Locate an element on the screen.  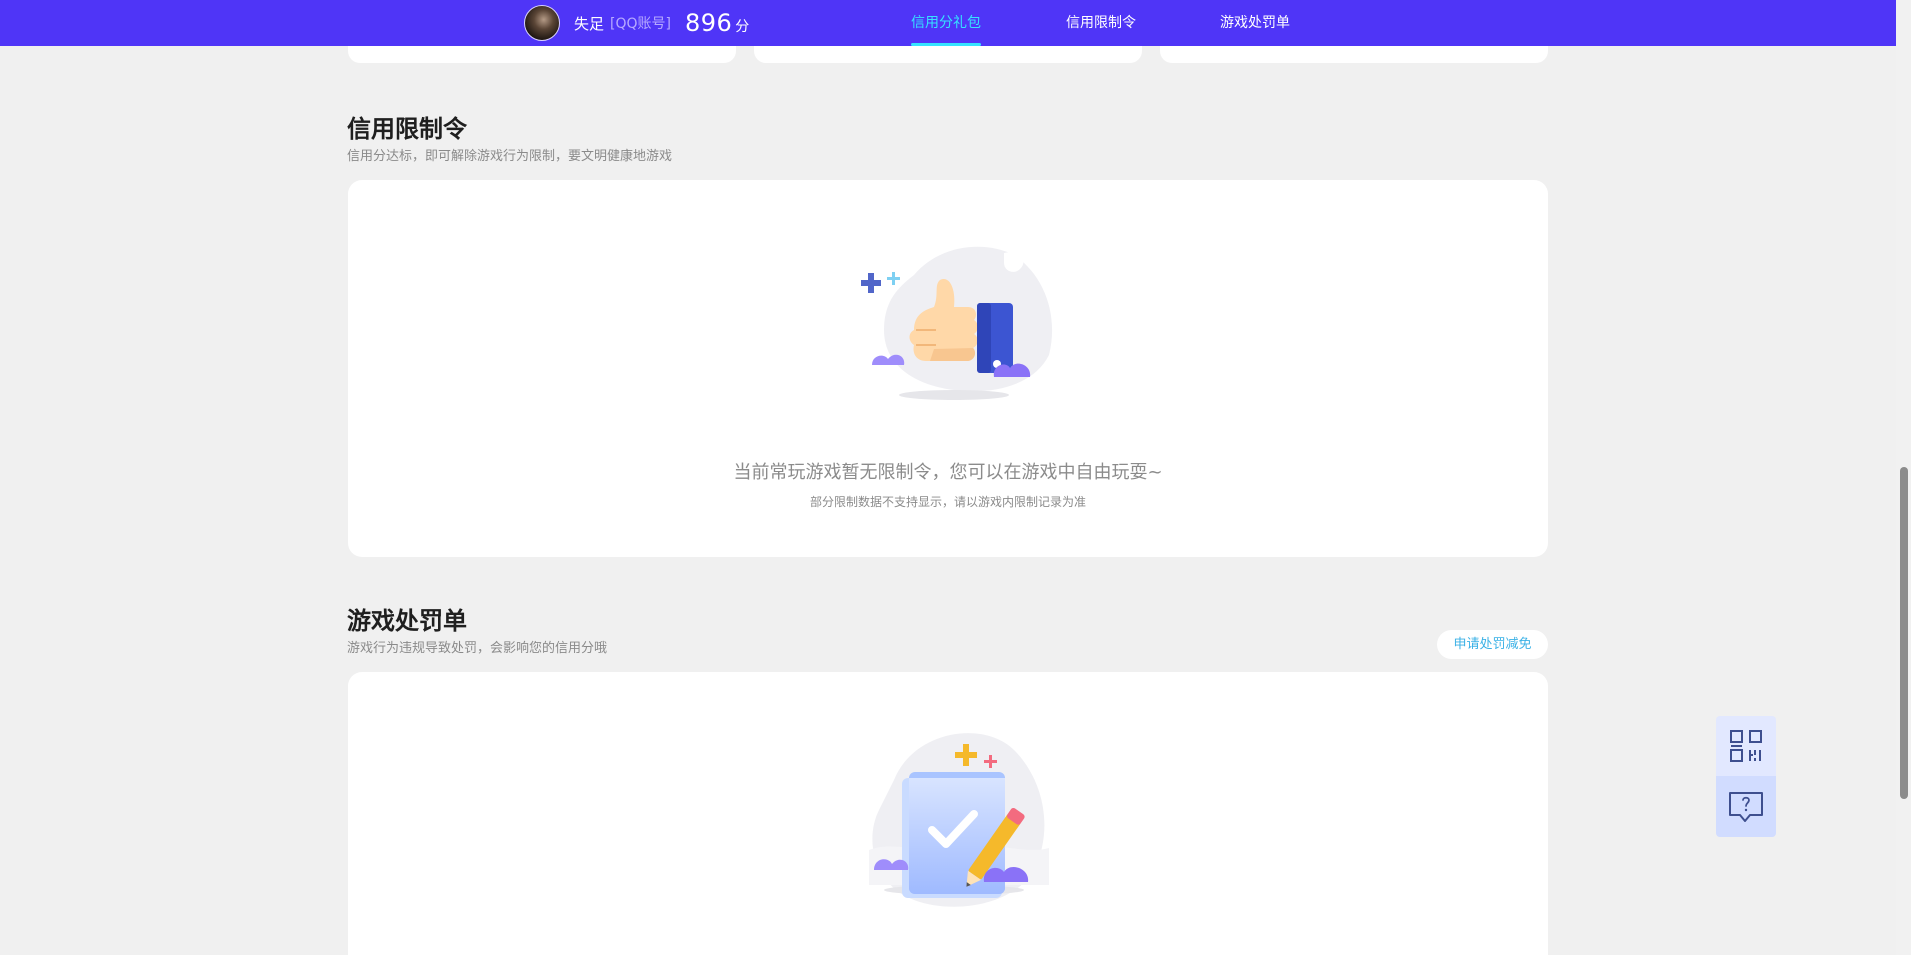
credit-score: 896 is located at coordinates (708, 23).